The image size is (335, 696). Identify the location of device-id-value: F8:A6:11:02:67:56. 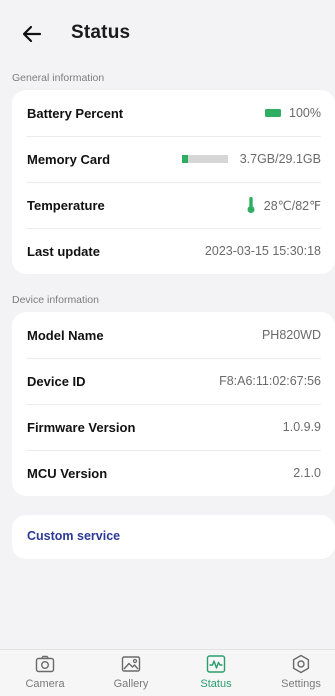
(270, 381).